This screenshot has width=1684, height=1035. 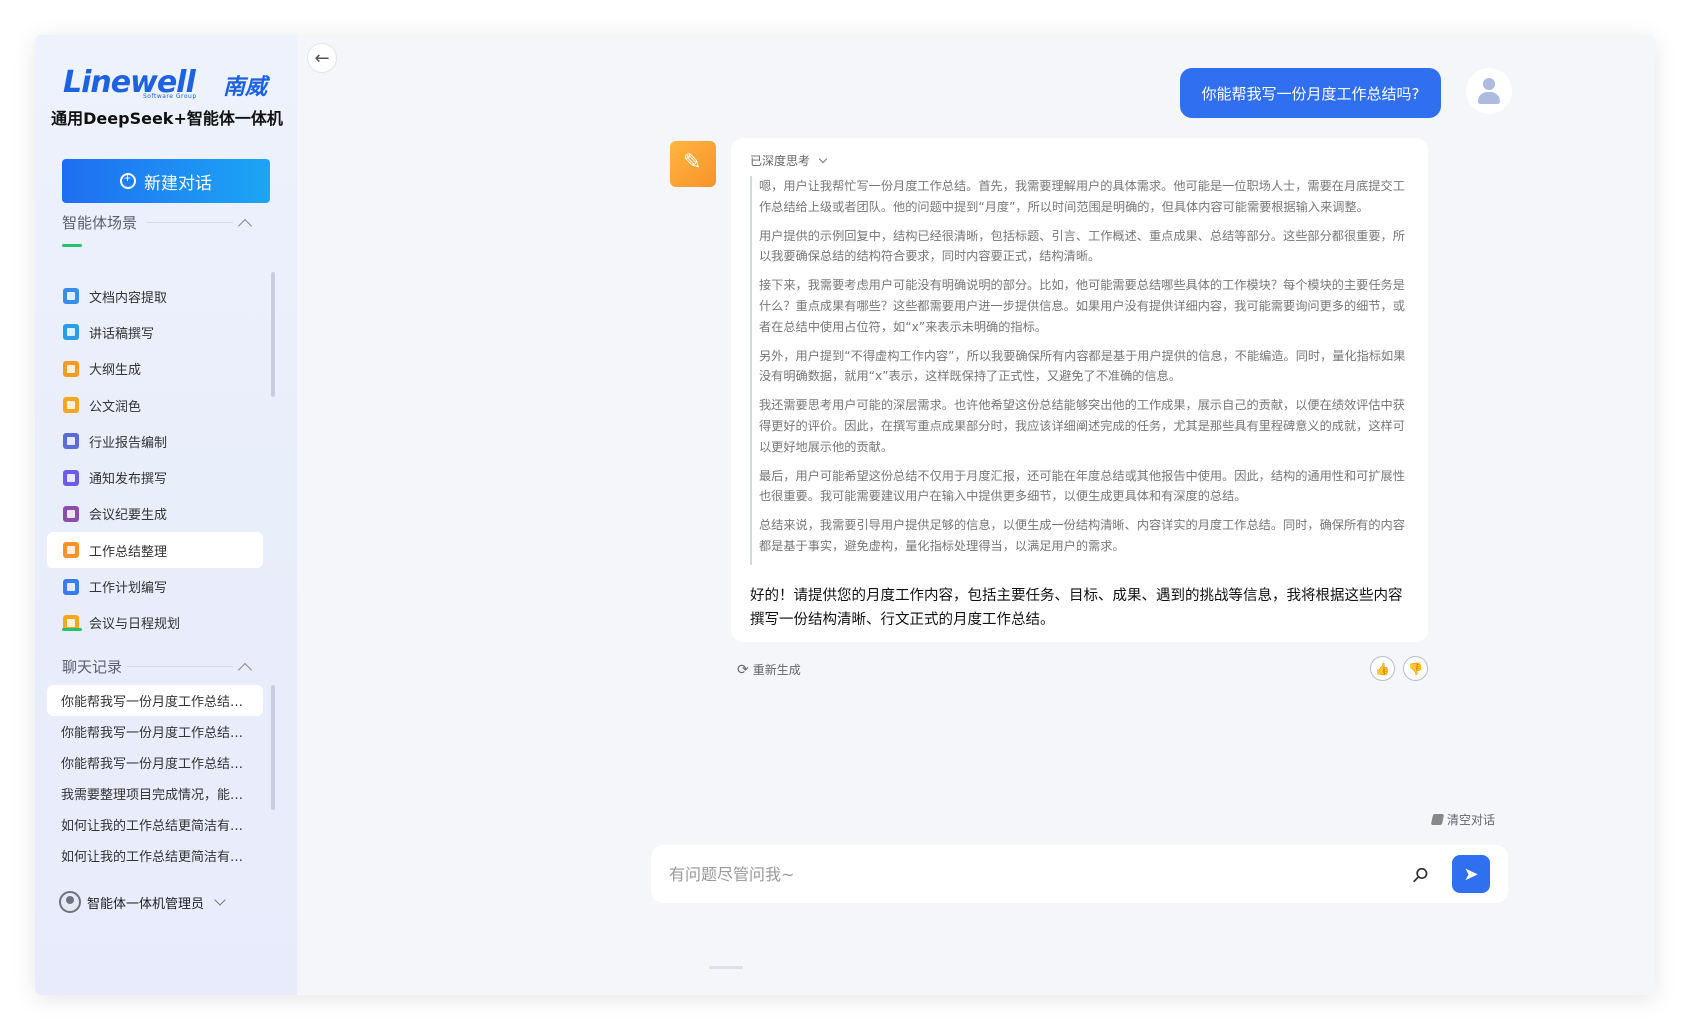 I want to click on scene-item: 行业报告编制, so click(x=155, y=441).